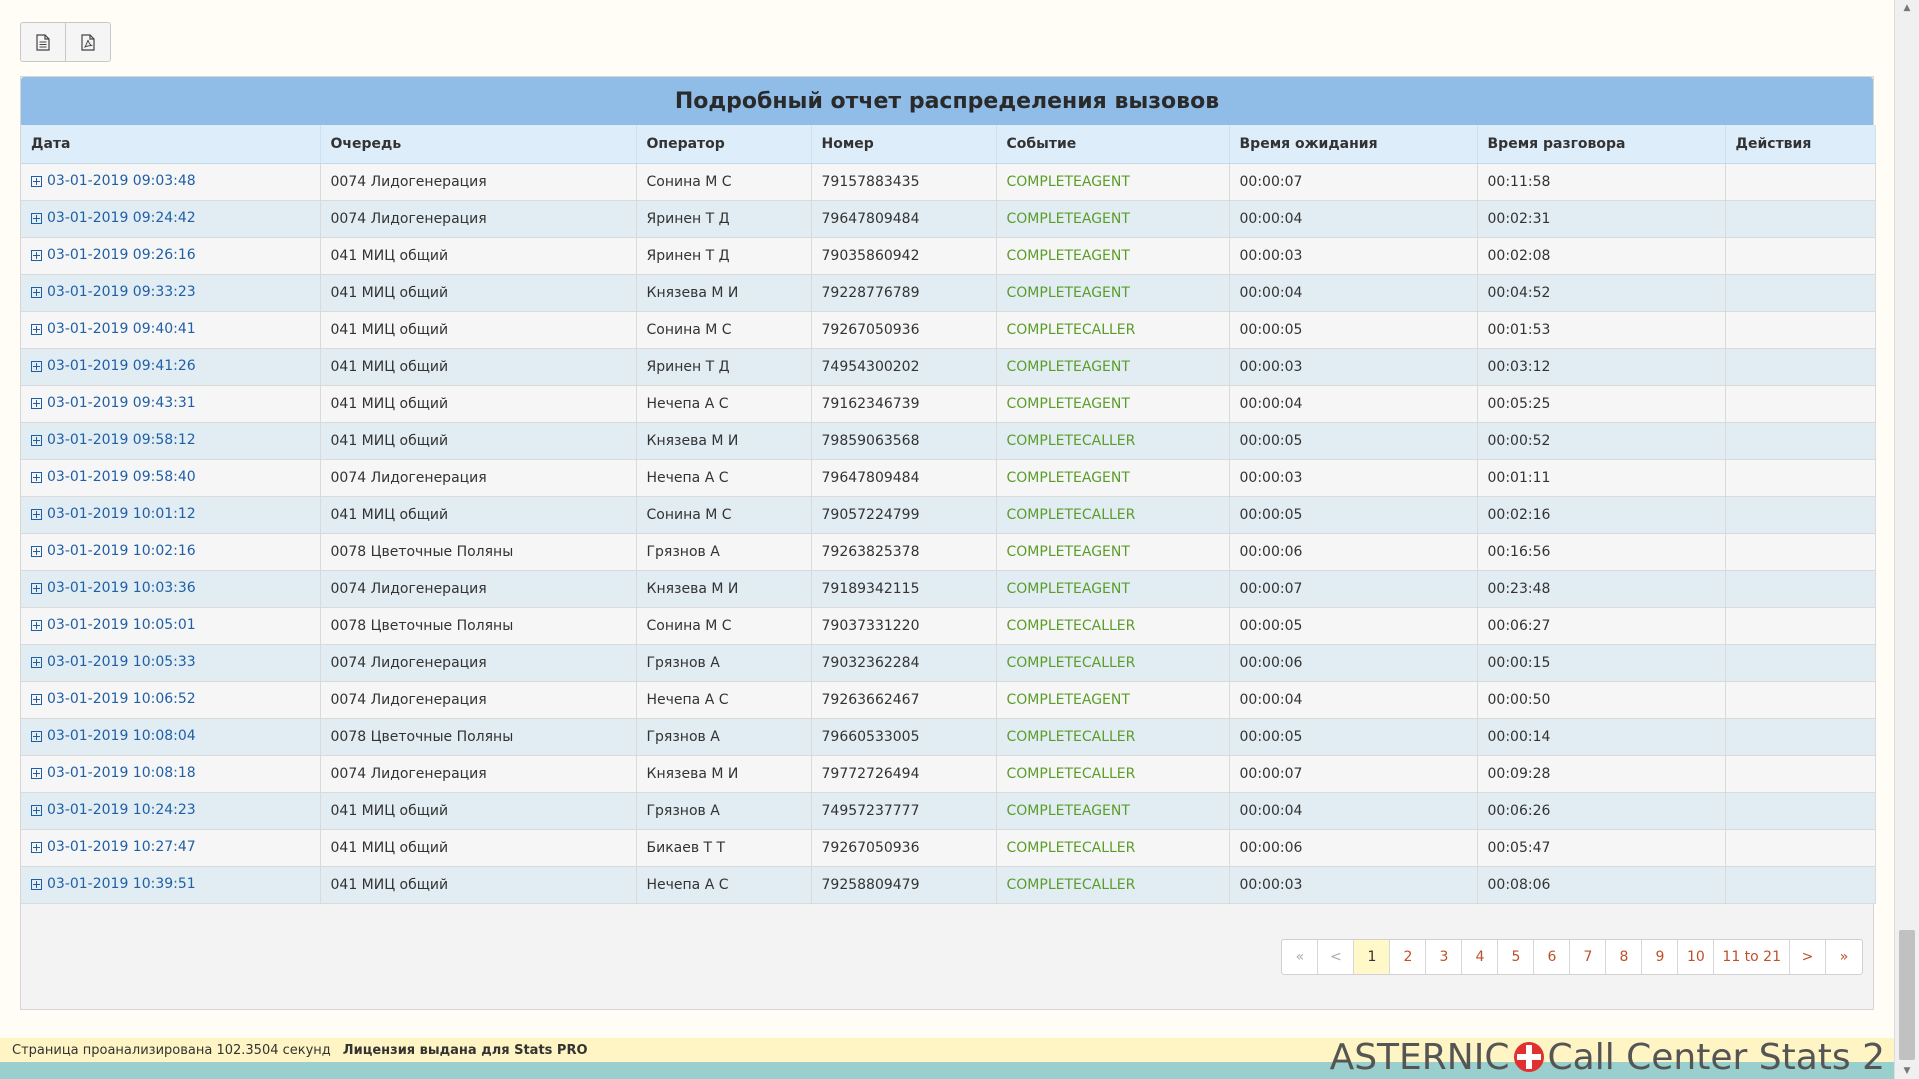 This screenshot has height=1079, width=1919. What do you see at coordinates (1372, 957) in the screenshot?
I see `page-button: 1` at bounding box center [1372, 957].